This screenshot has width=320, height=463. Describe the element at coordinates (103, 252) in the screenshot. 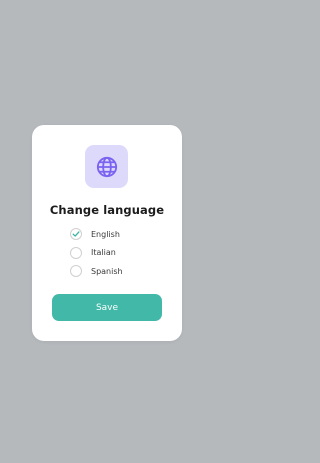

I see `option-label: Italian` at that location.